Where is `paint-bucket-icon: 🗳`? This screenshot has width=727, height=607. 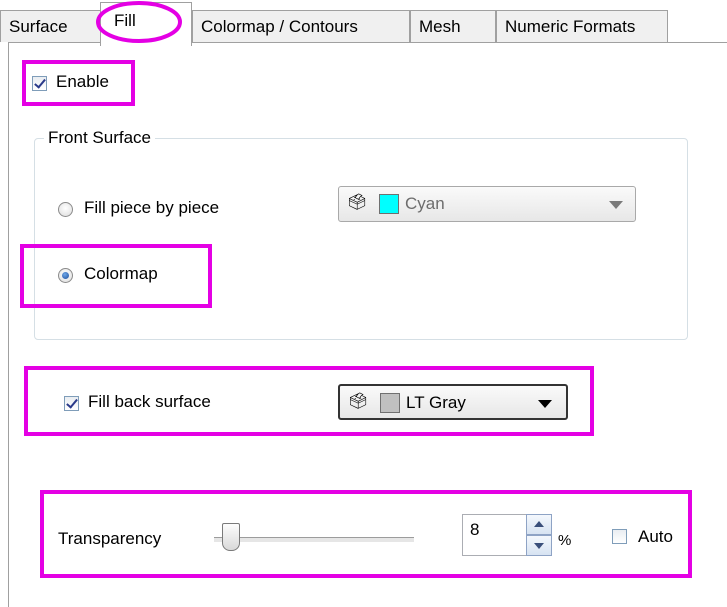
paint-bucket-icon: 🗳 is located at coordinates (357, 202).